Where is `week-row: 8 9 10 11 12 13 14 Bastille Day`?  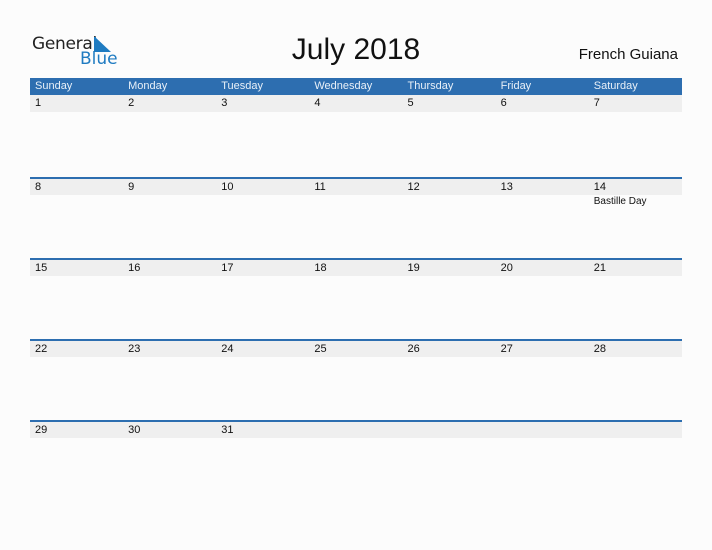
week-row: 8 9 10 11 12 13 14 Bastille Day is located at coordinates (356, 217).